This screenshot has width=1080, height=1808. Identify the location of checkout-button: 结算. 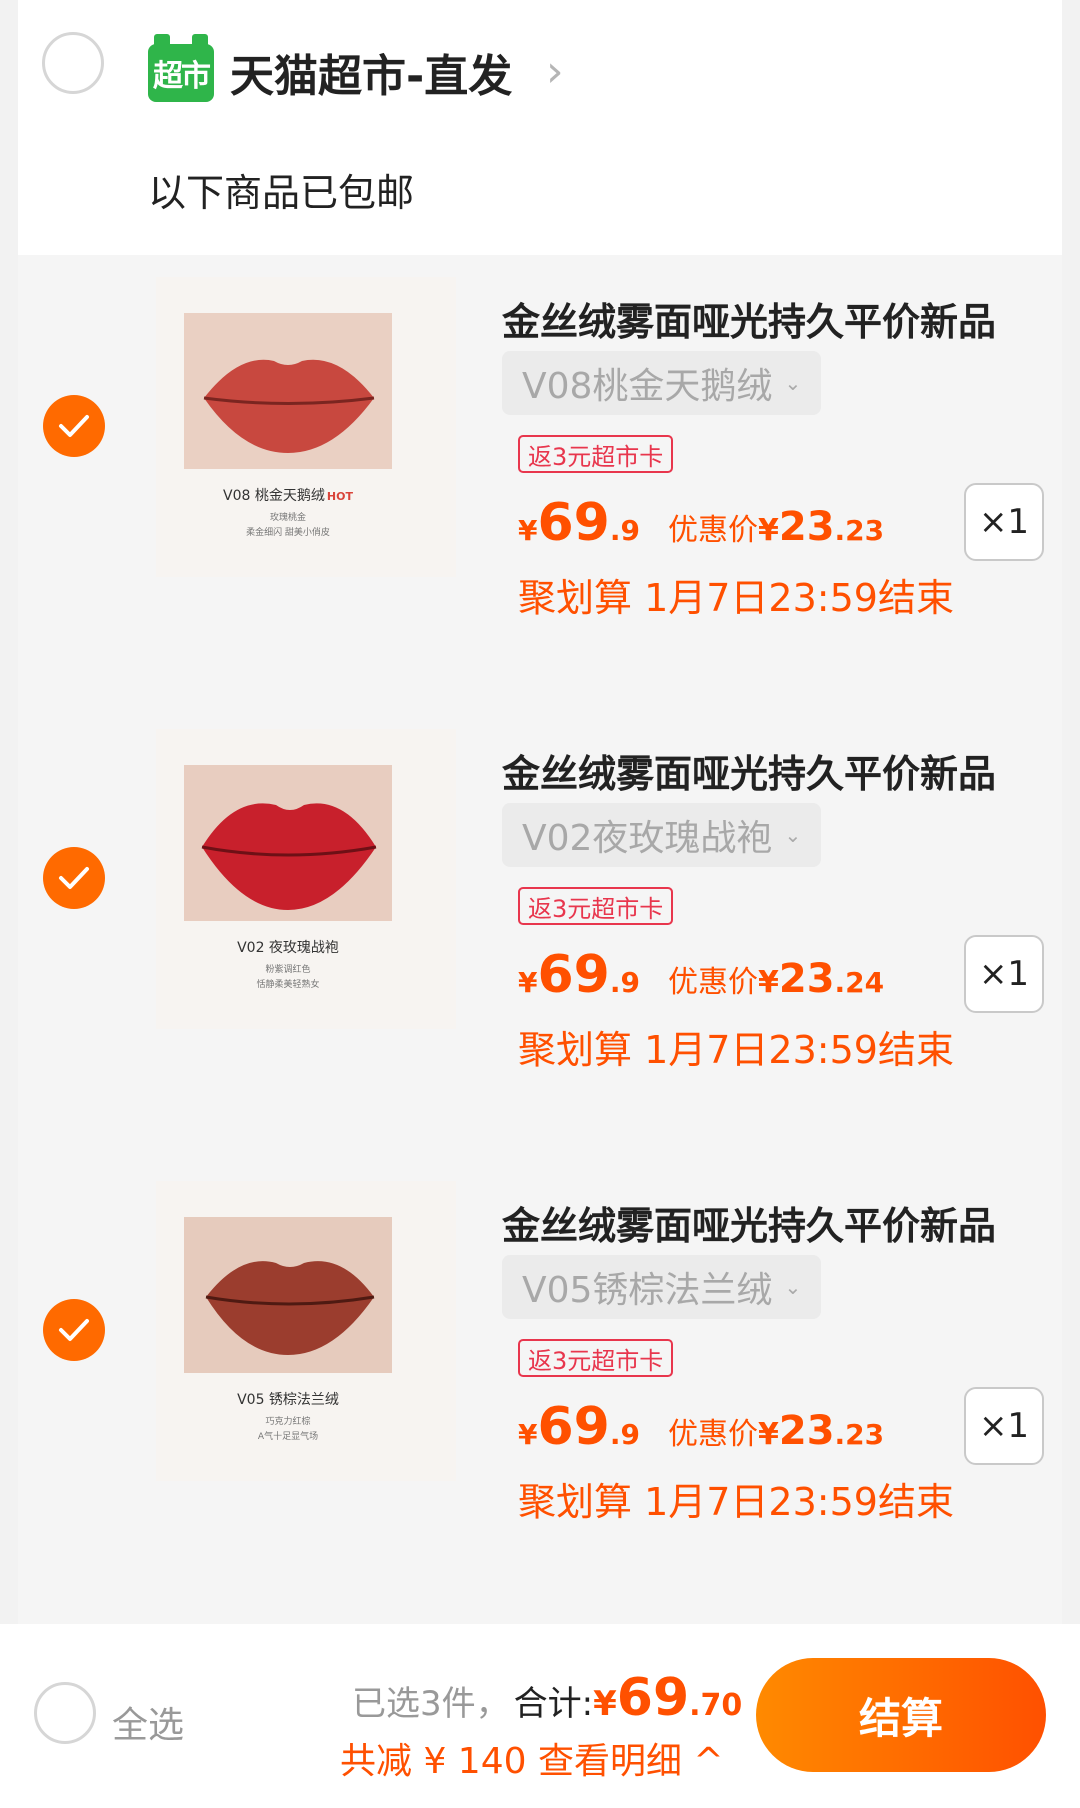
(901, 1715).